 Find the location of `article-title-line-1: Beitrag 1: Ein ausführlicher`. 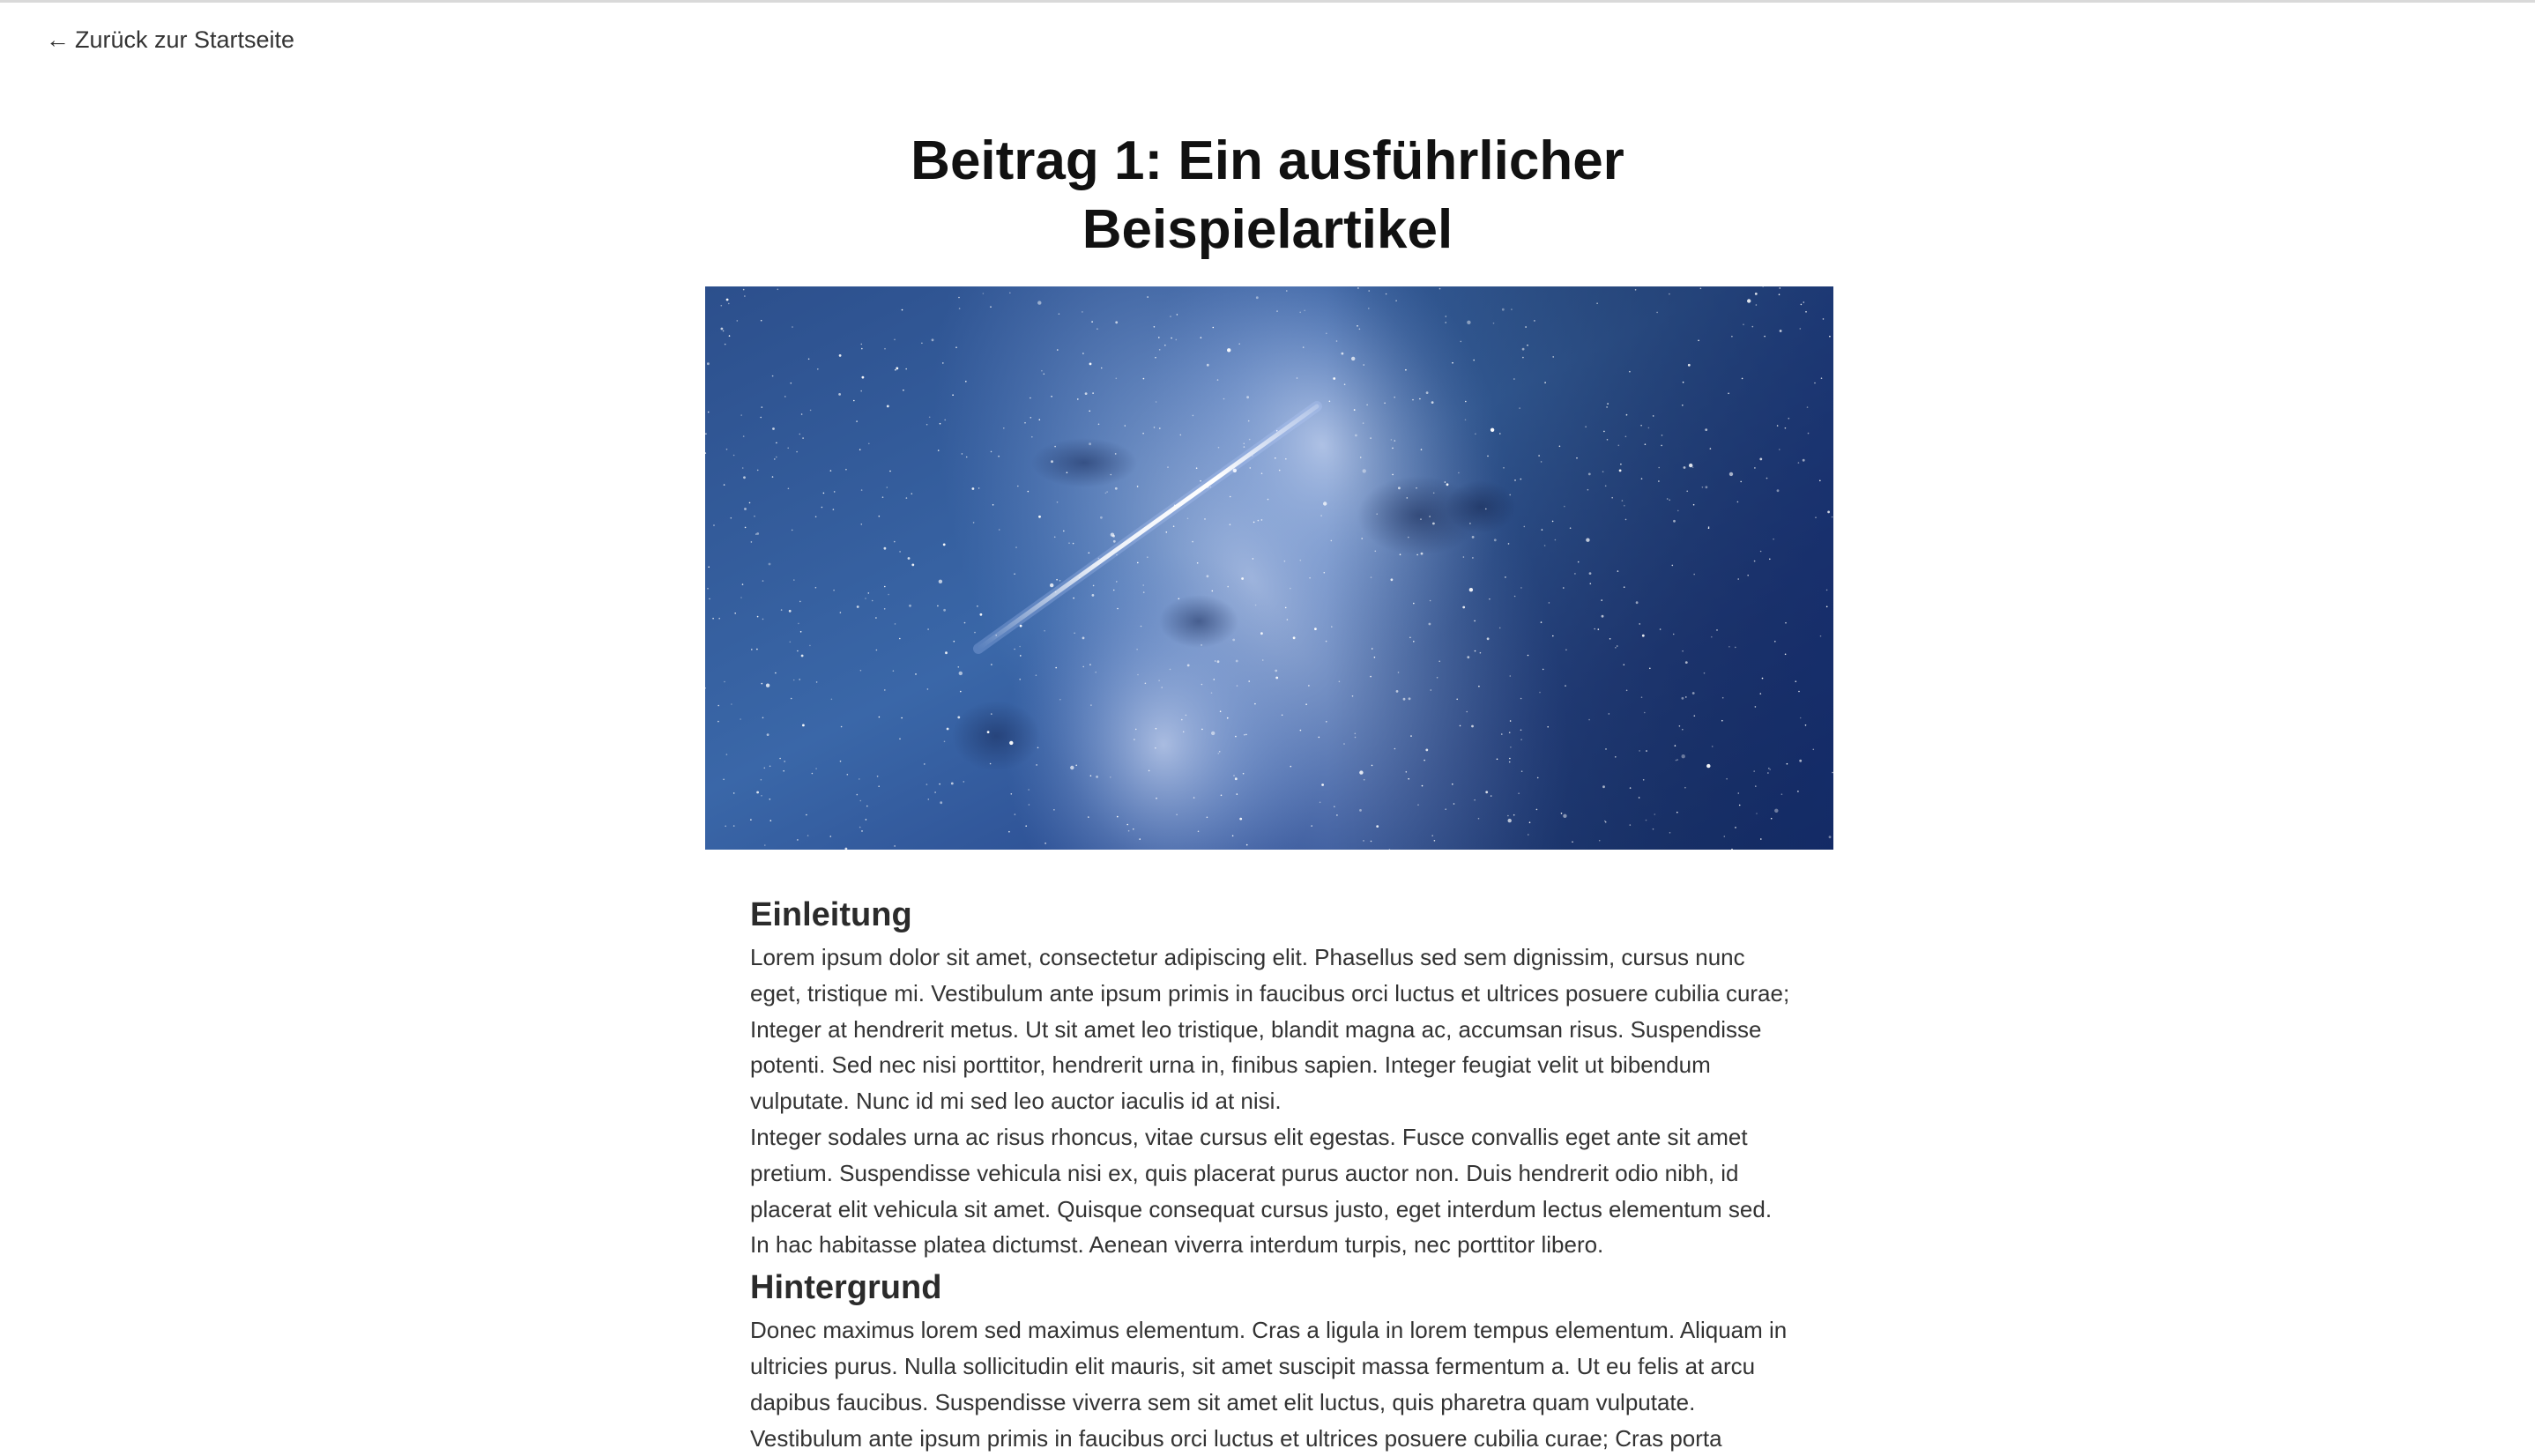

article-title-line-1: Beitrag 1: Ein ausführlicher is located at coordinates (1267, 160).